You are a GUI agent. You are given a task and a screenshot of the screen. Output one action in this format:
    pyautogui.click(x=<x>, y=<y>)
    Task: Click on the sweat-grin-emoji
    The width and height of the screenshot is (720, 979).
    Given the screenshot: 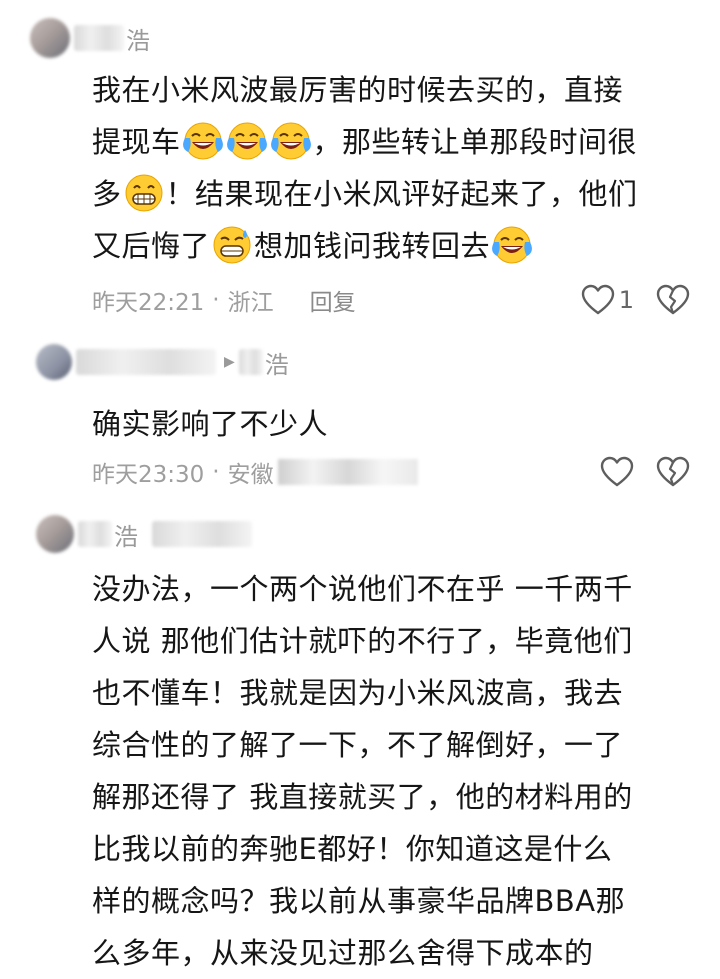 What is the action you would take?
    pyautogui.click(x=232, y=245)
    